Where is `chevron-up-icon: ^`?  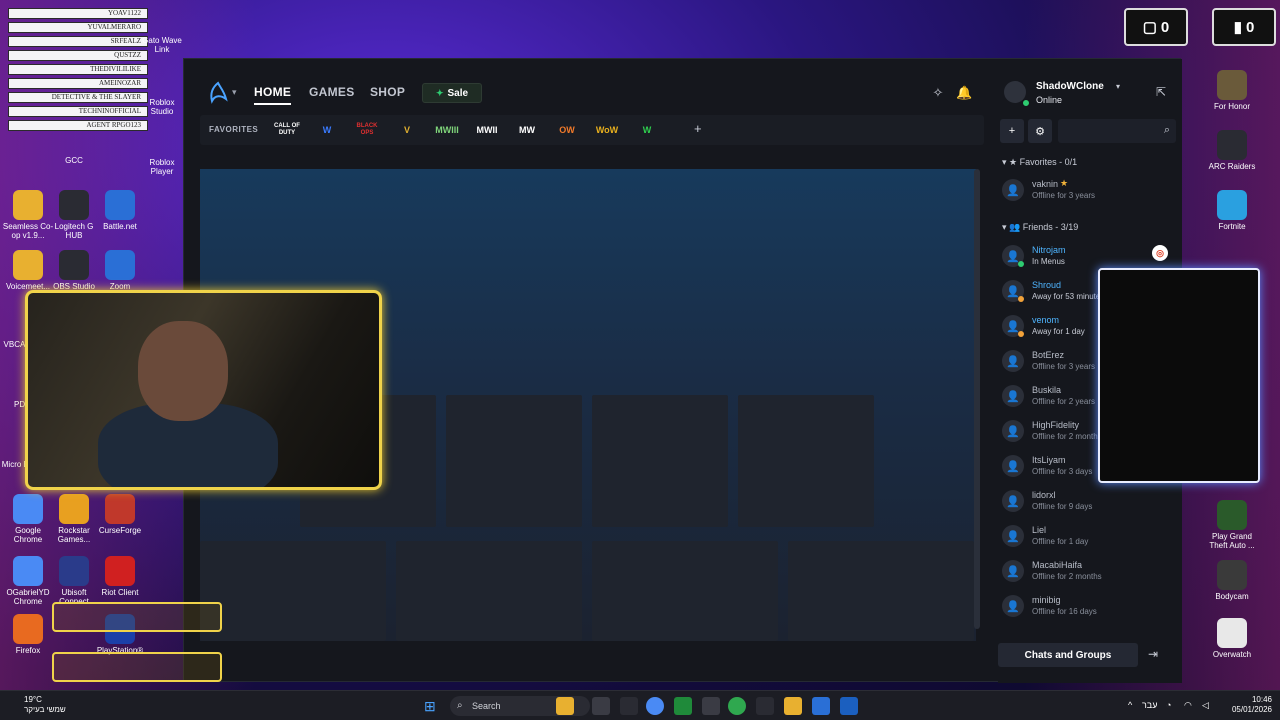 chevron-up-icon: ^ is located at coordinates (1130, 705).